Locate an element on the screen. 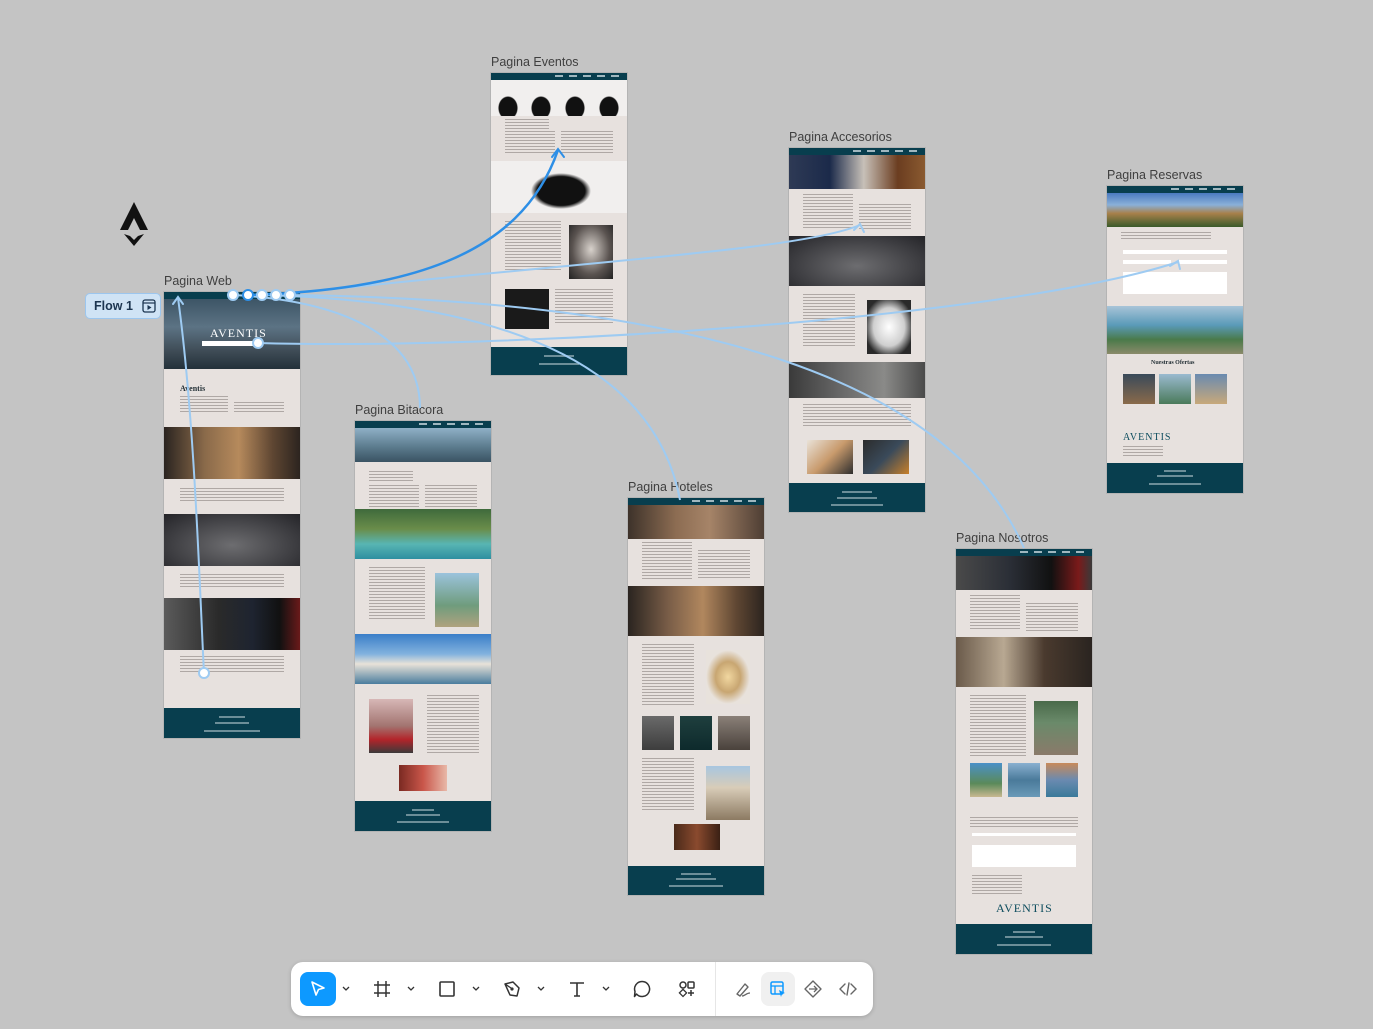 The width and height of the screenshot is (1373, 1029). play-flow-icon is located at coordinates (149, 306).